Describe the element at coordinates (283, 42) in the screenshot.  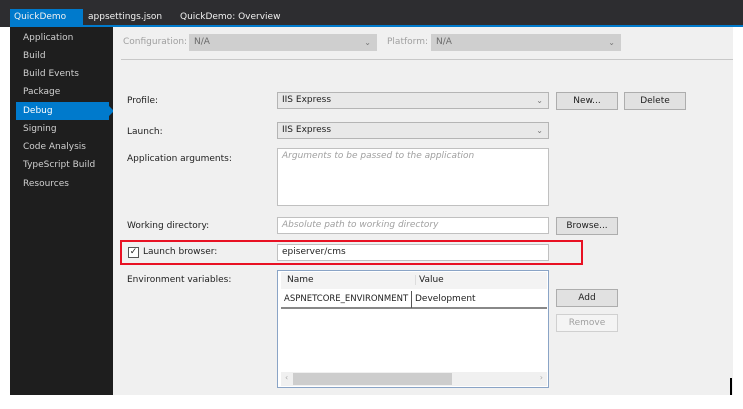
I see `configuration-select: N/A ⌄` at that location.